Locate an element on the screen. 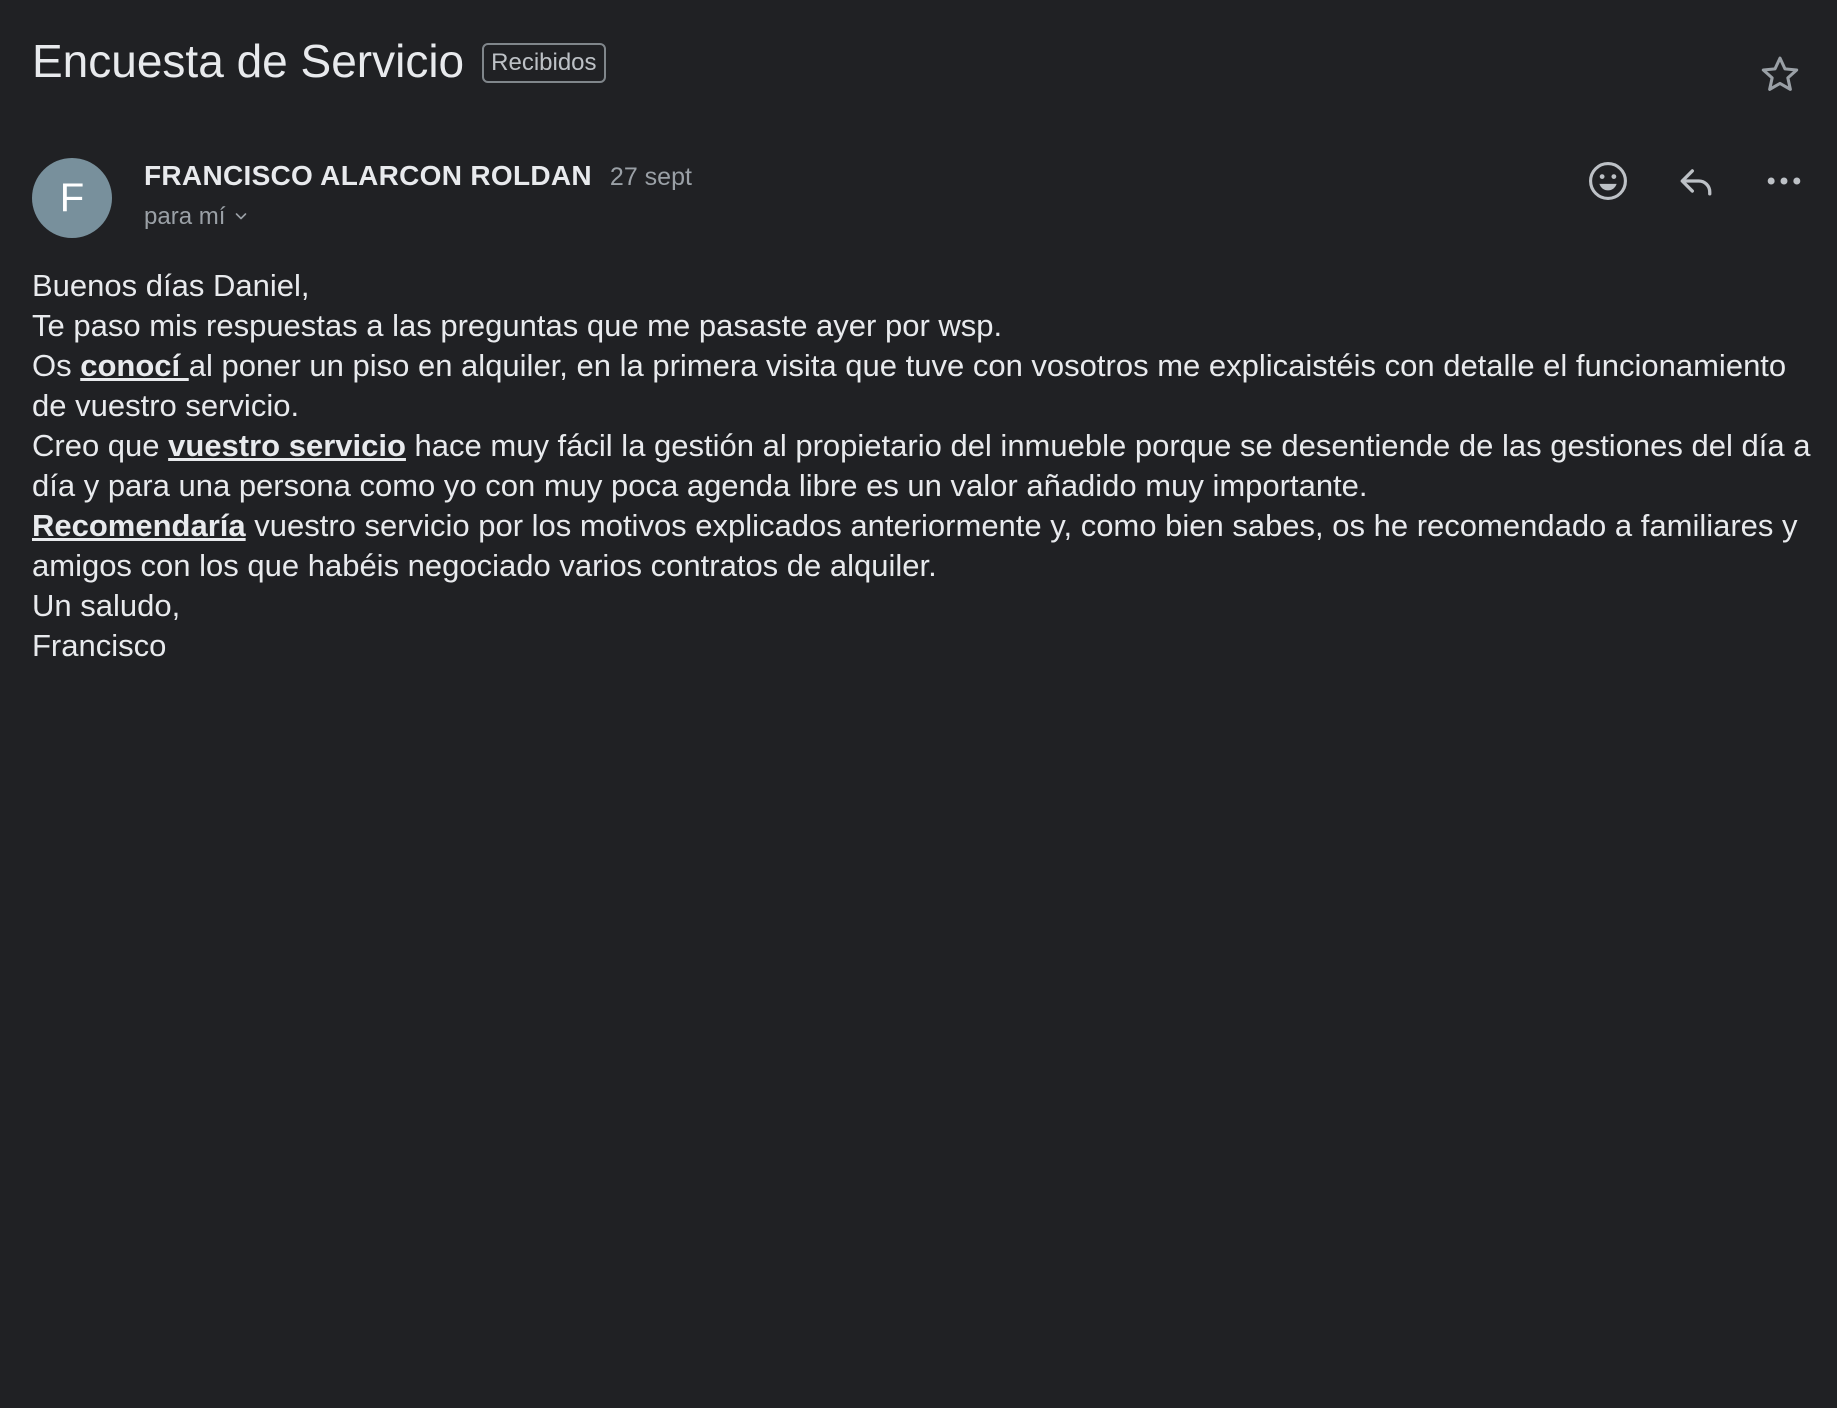 This screenshot has width=1837, height=1408. recipient-dropdown: para mí is located at coordinates (196, 217).